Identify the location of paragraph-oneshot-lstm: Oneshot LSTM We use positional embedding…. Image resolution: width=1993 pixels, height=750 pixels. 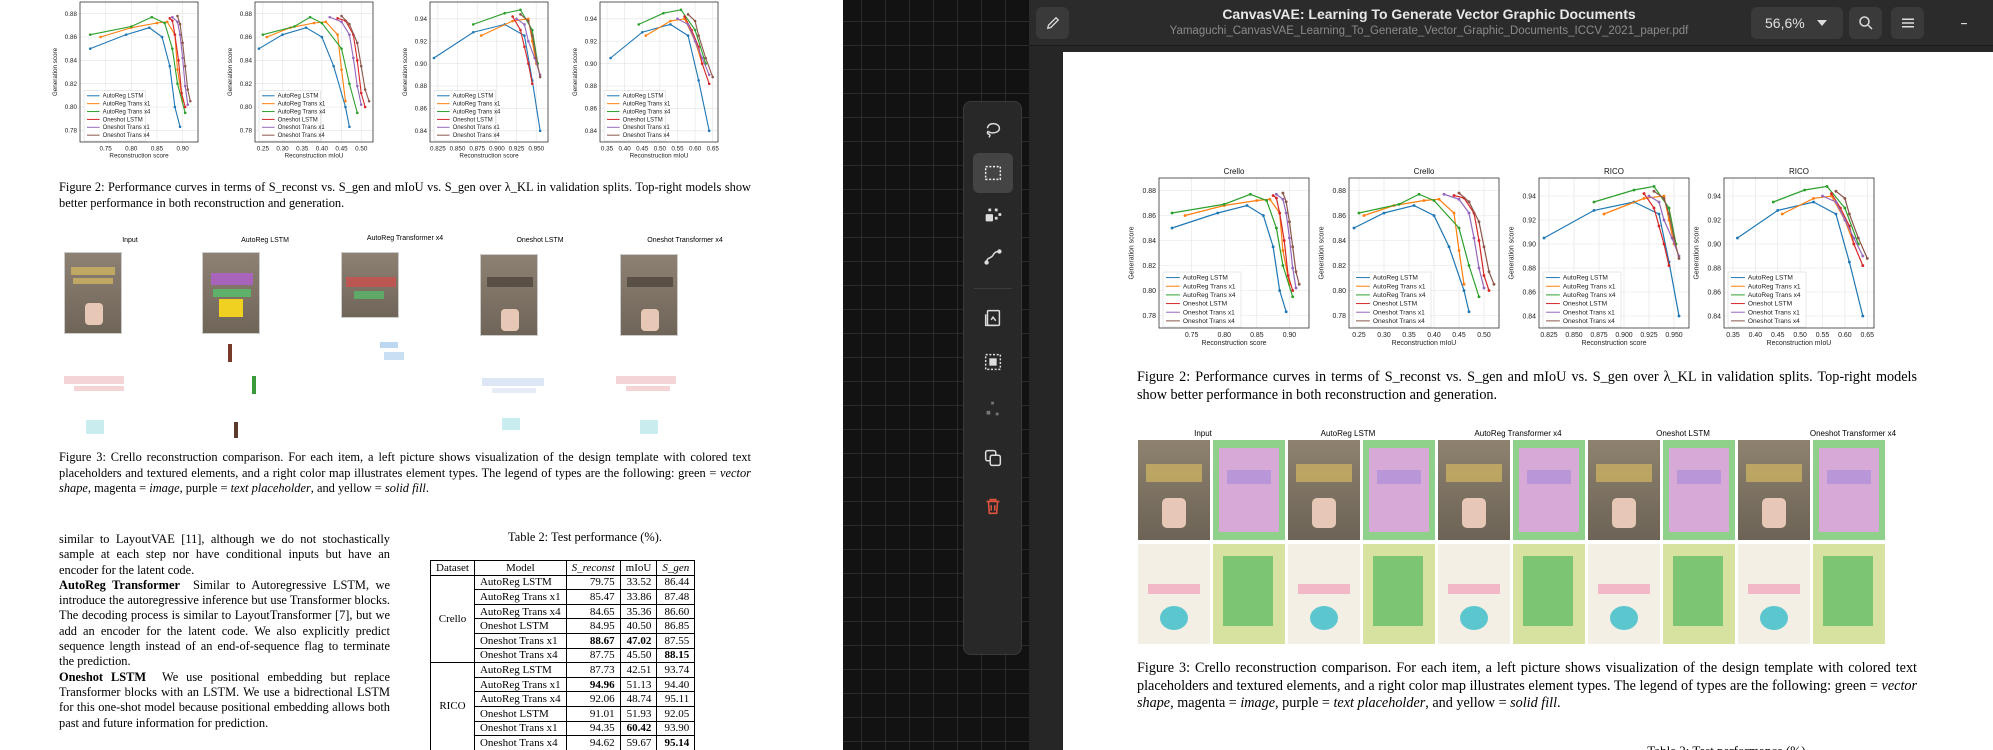
(224, 699).